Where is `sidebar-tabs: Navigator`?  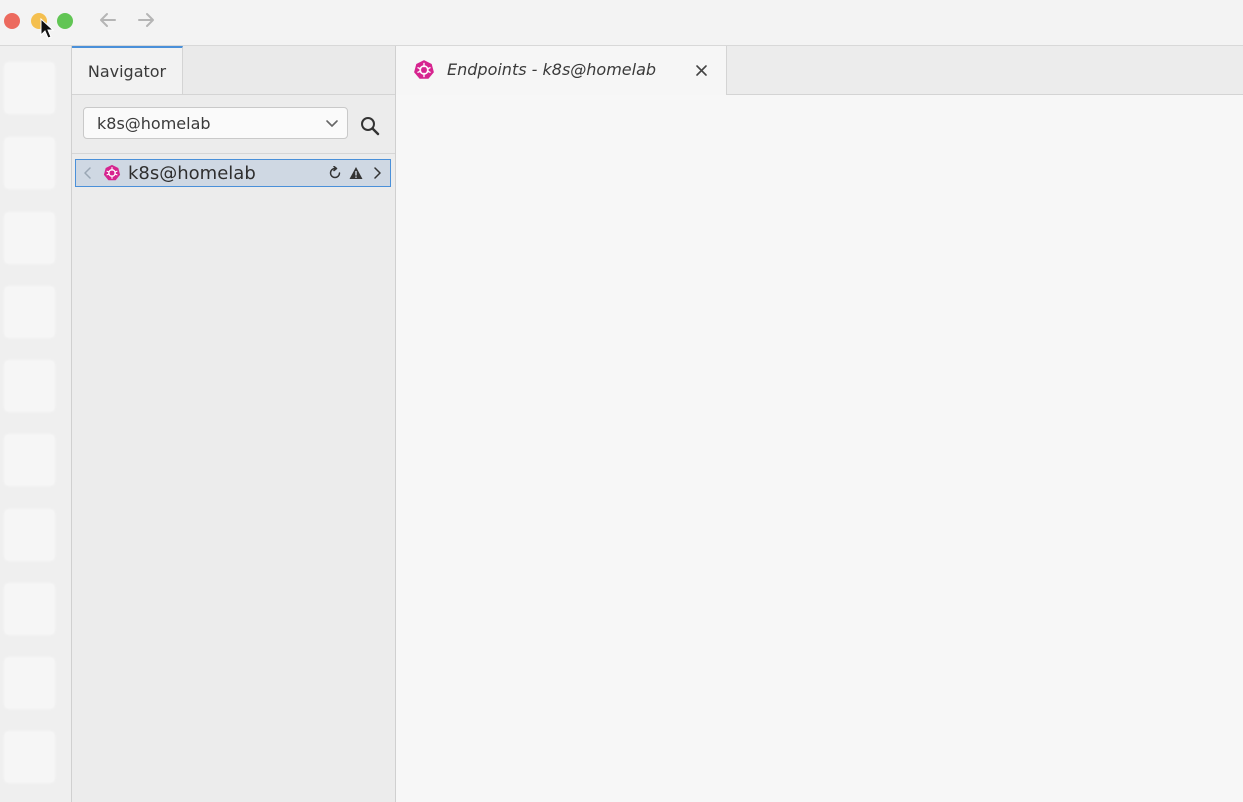
sidebar-tabs: Navigator is located at coordinates (233, 70).